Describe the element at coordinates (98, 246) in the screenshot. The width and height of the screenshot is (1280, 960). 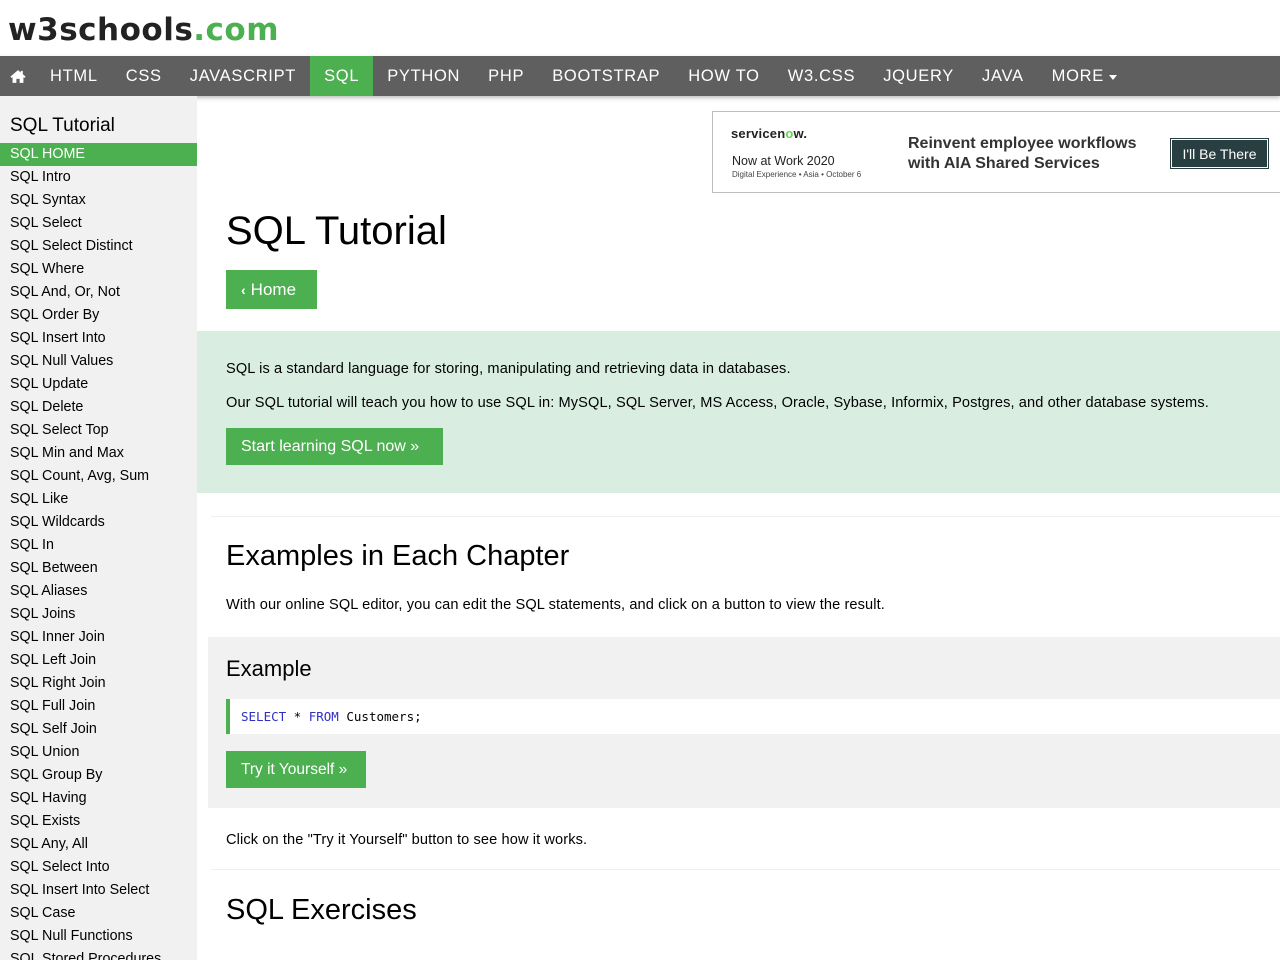
I see `sidebar-item-sql-select-distinct: SQL Select Distinct` at that location.